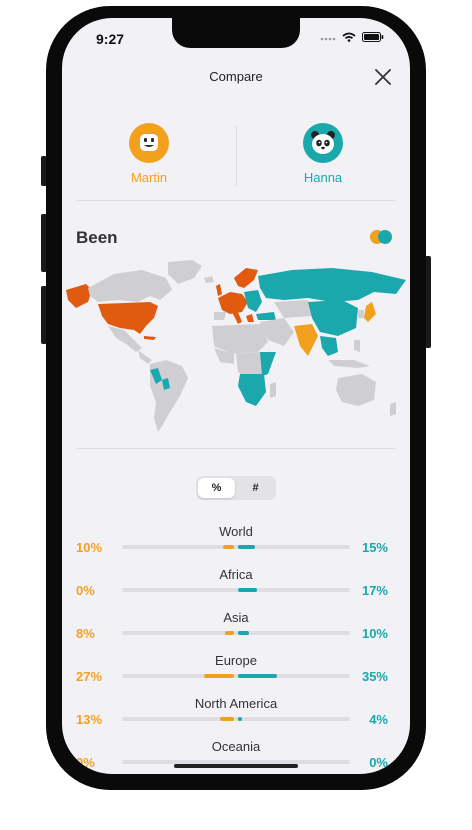  What do you see at coordinates (89, 719) in the screenshot?
I see `left-percent: 13%` at bounding box center [89, 719].